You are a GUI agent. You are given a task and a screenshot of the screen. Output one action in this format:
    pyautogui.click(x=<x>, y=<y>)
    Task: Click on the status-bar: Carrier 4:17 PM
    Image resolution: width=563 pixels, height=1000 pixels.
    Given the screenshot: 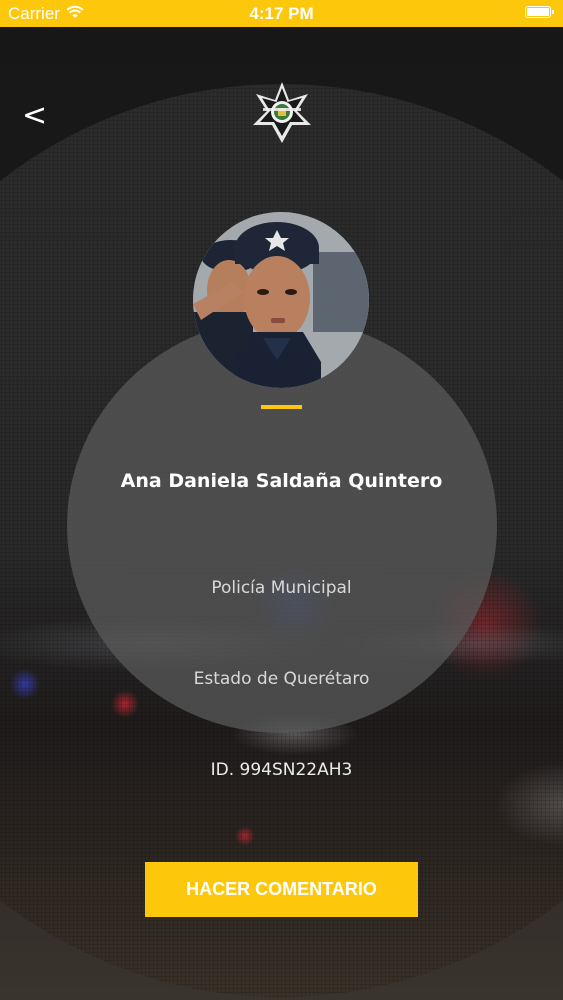 What is the action you would take?
    pyautogui.click(x=281, y=13)
    